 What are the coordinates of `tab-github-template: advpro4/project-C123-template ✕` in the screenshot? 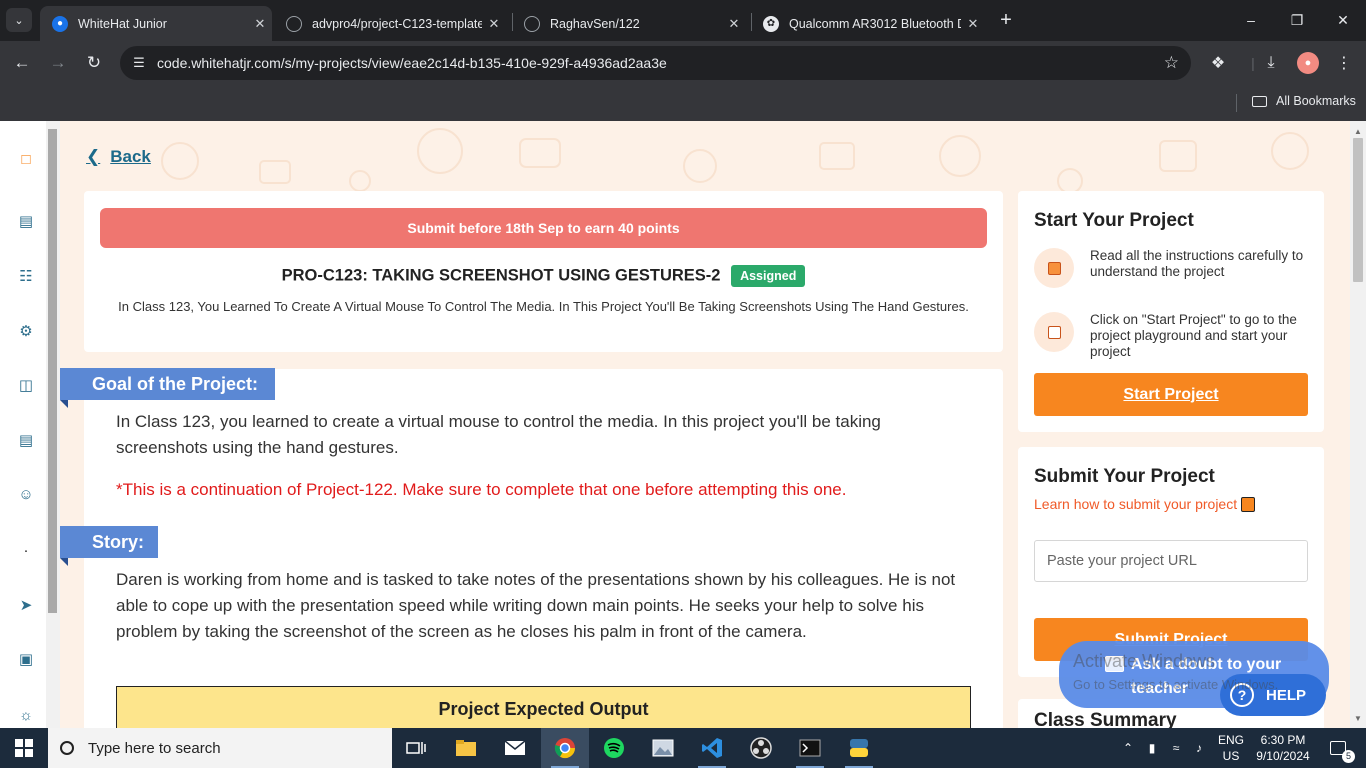 It's located at (390, 23).